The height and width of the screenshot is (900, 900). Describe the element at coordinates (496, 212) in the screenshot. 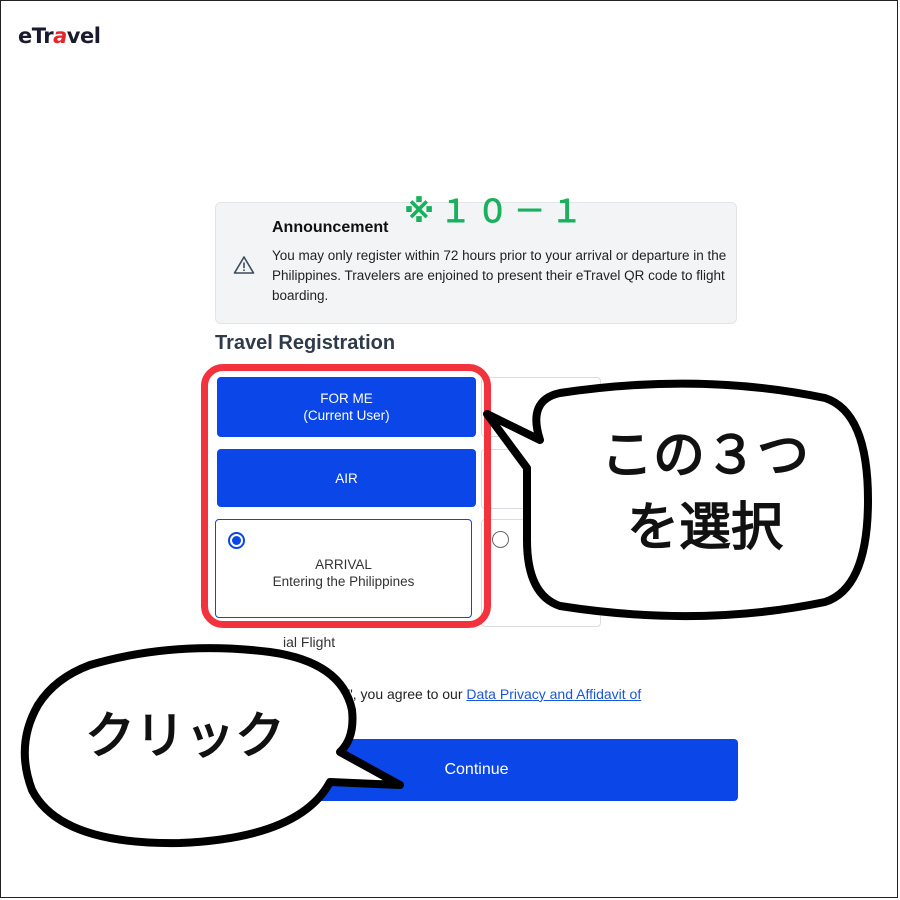

I see `annotation-step-code: ※１０－１` at that location.